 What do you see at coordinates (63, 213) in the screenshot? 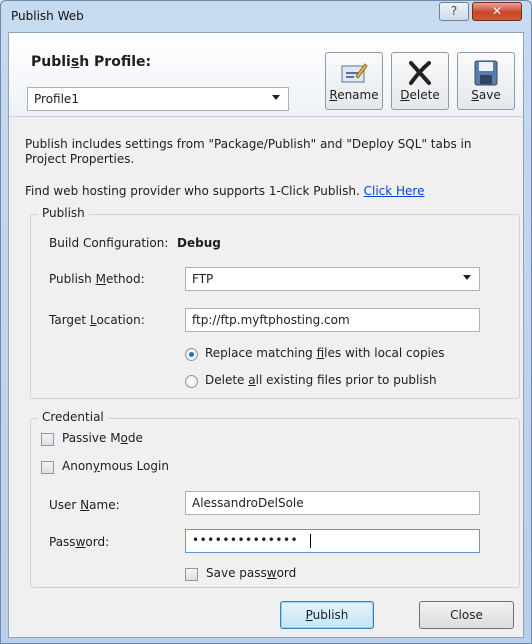
I see `publish-group-legend: Publish` at bounding box center [63, 213].